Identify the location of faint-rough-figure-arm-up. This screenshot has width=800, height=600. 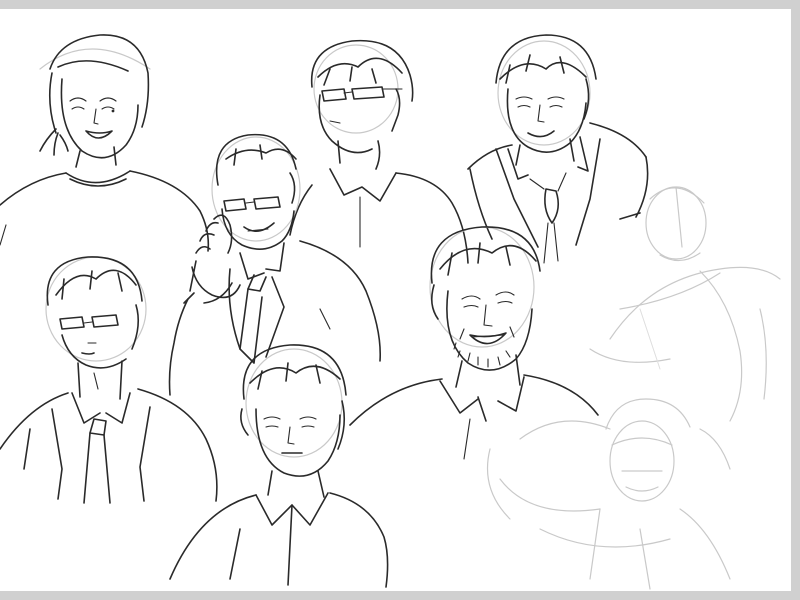
(685, 304).